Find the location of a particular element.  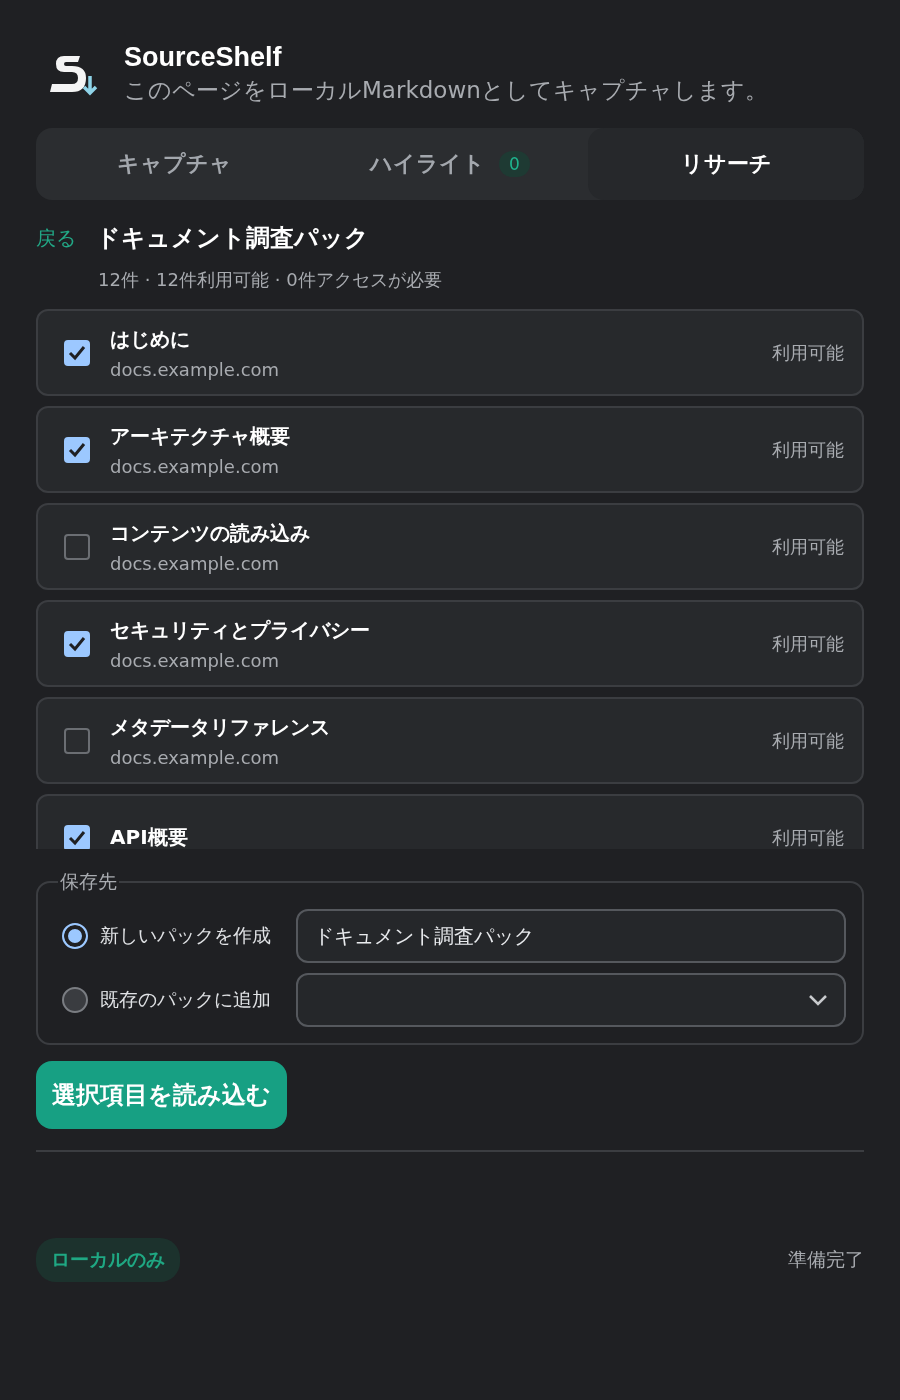

item-title: コンテンツの読み込み is located at coordinates (210, 533).